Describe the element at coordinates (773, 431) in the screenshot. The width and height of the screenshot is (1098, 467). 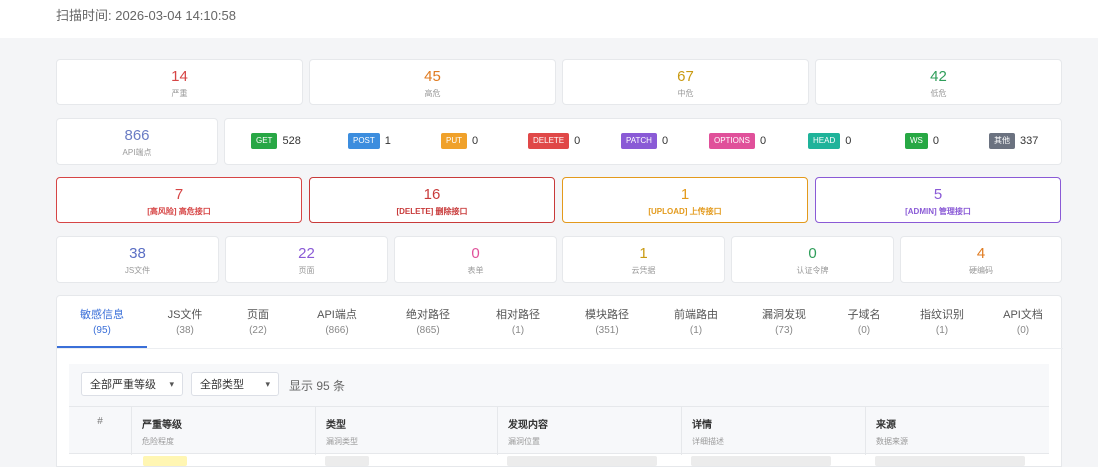
I see `column-details: 详情 详细描述` at that location.